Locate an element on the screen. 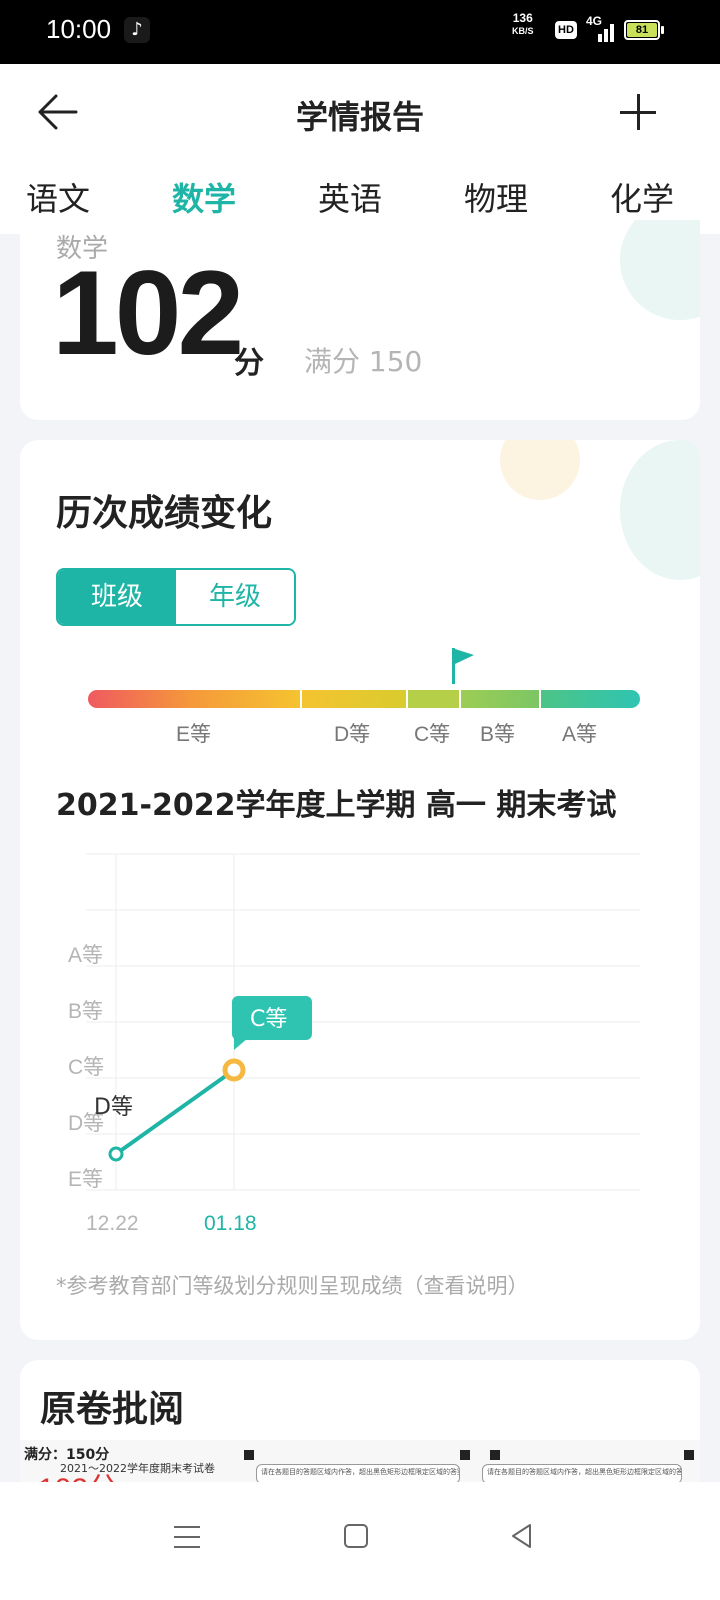  tab-label: 物理 is located at coordinates (496, 199).